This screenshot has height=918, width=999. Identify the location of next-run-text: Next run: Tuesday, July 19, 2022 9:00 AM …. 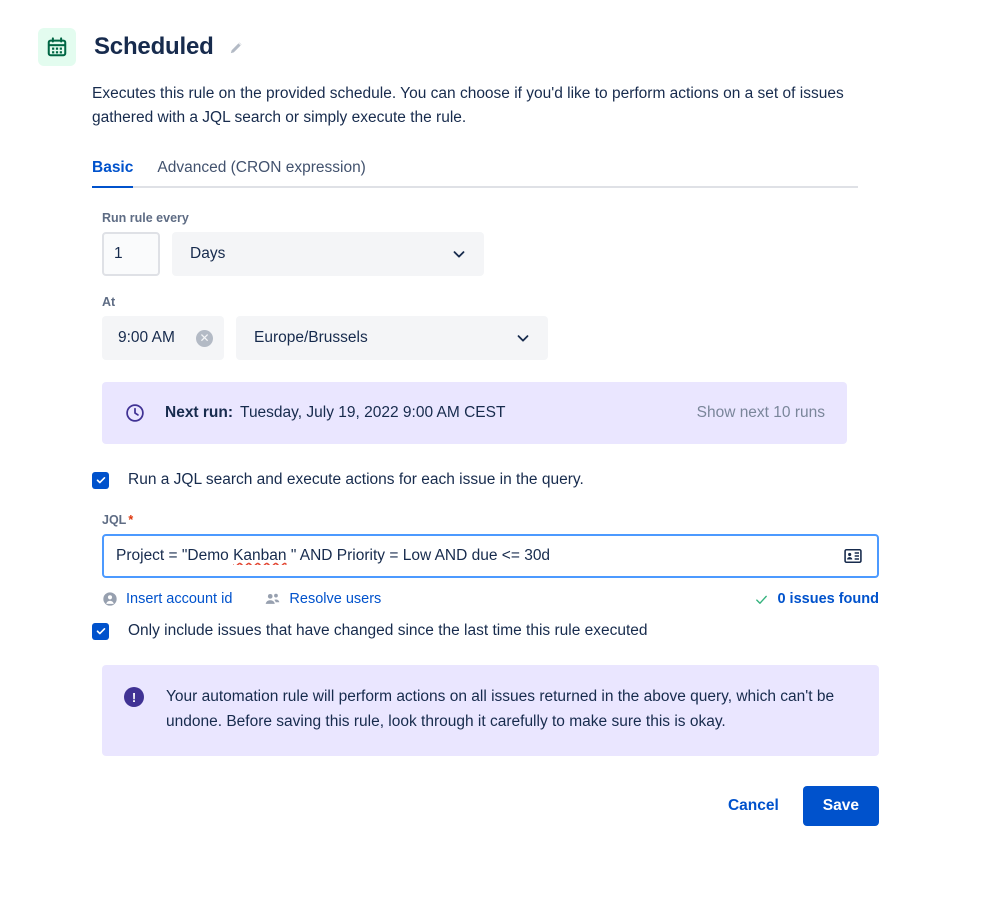
(335, 413).